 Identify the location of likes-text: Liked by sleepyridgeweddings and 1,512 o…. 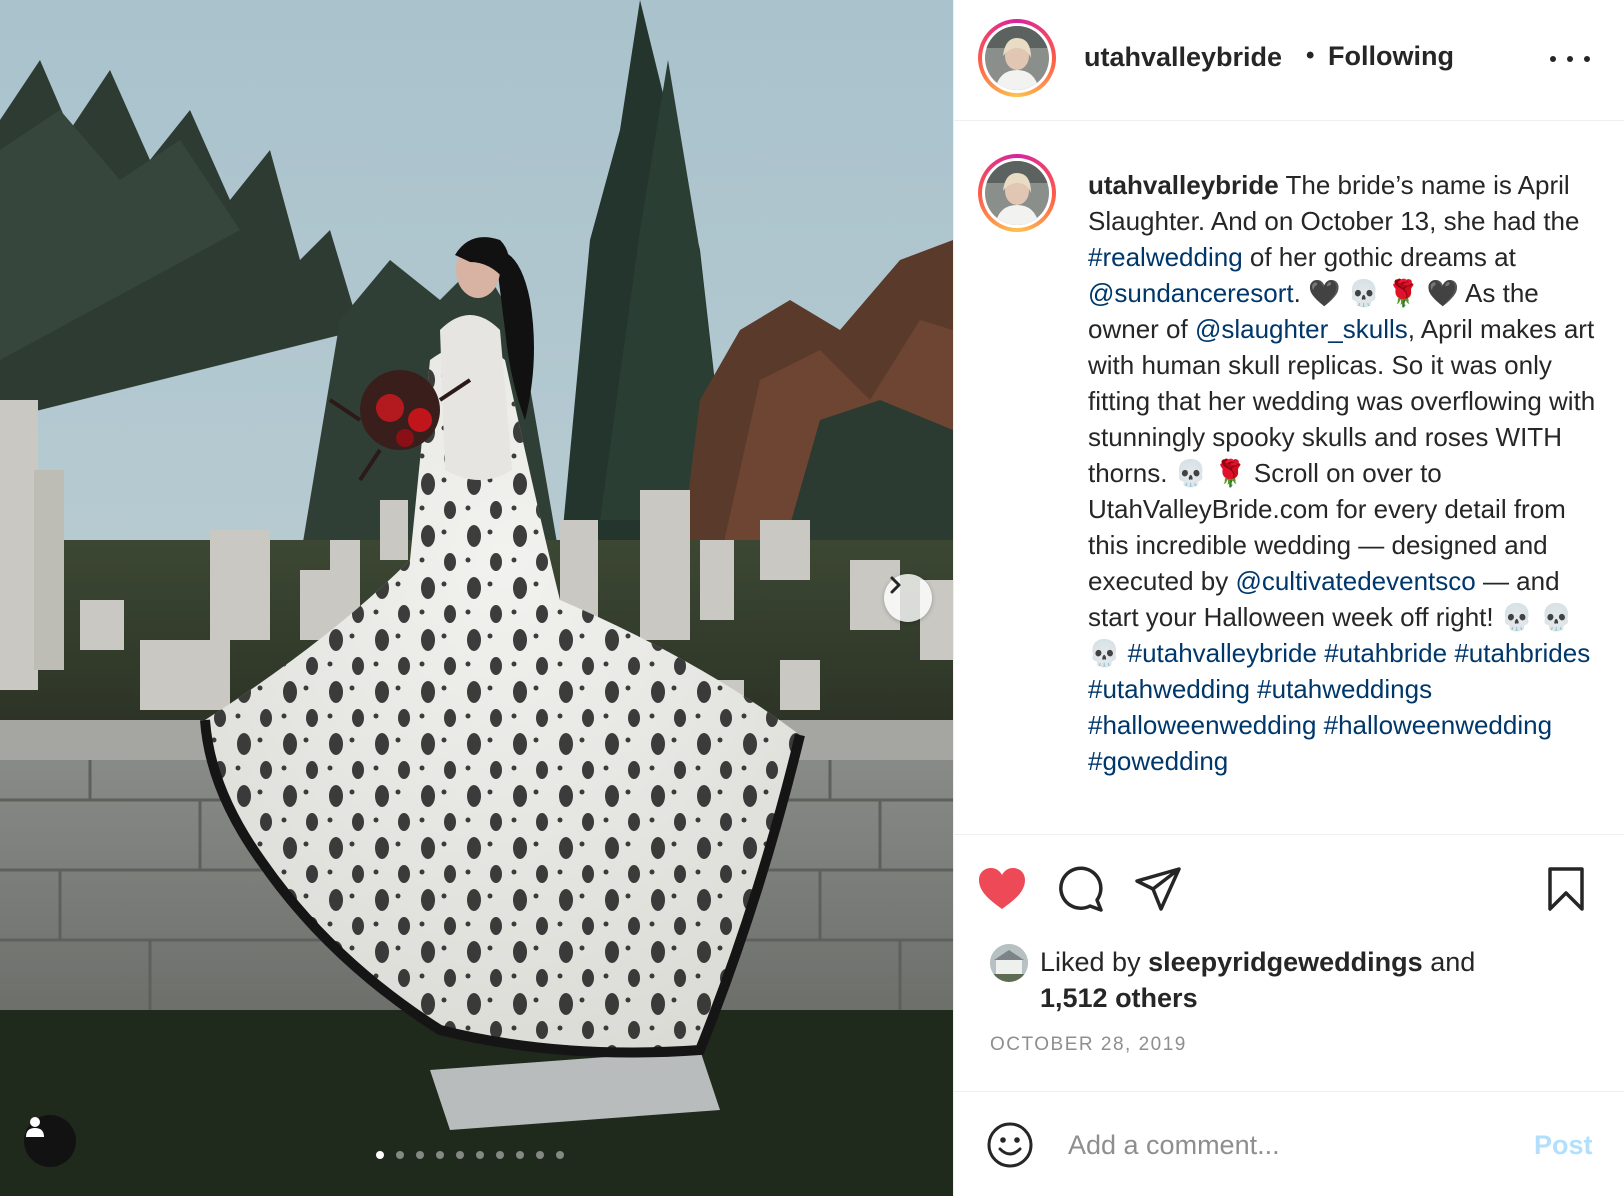
(1310, 980).